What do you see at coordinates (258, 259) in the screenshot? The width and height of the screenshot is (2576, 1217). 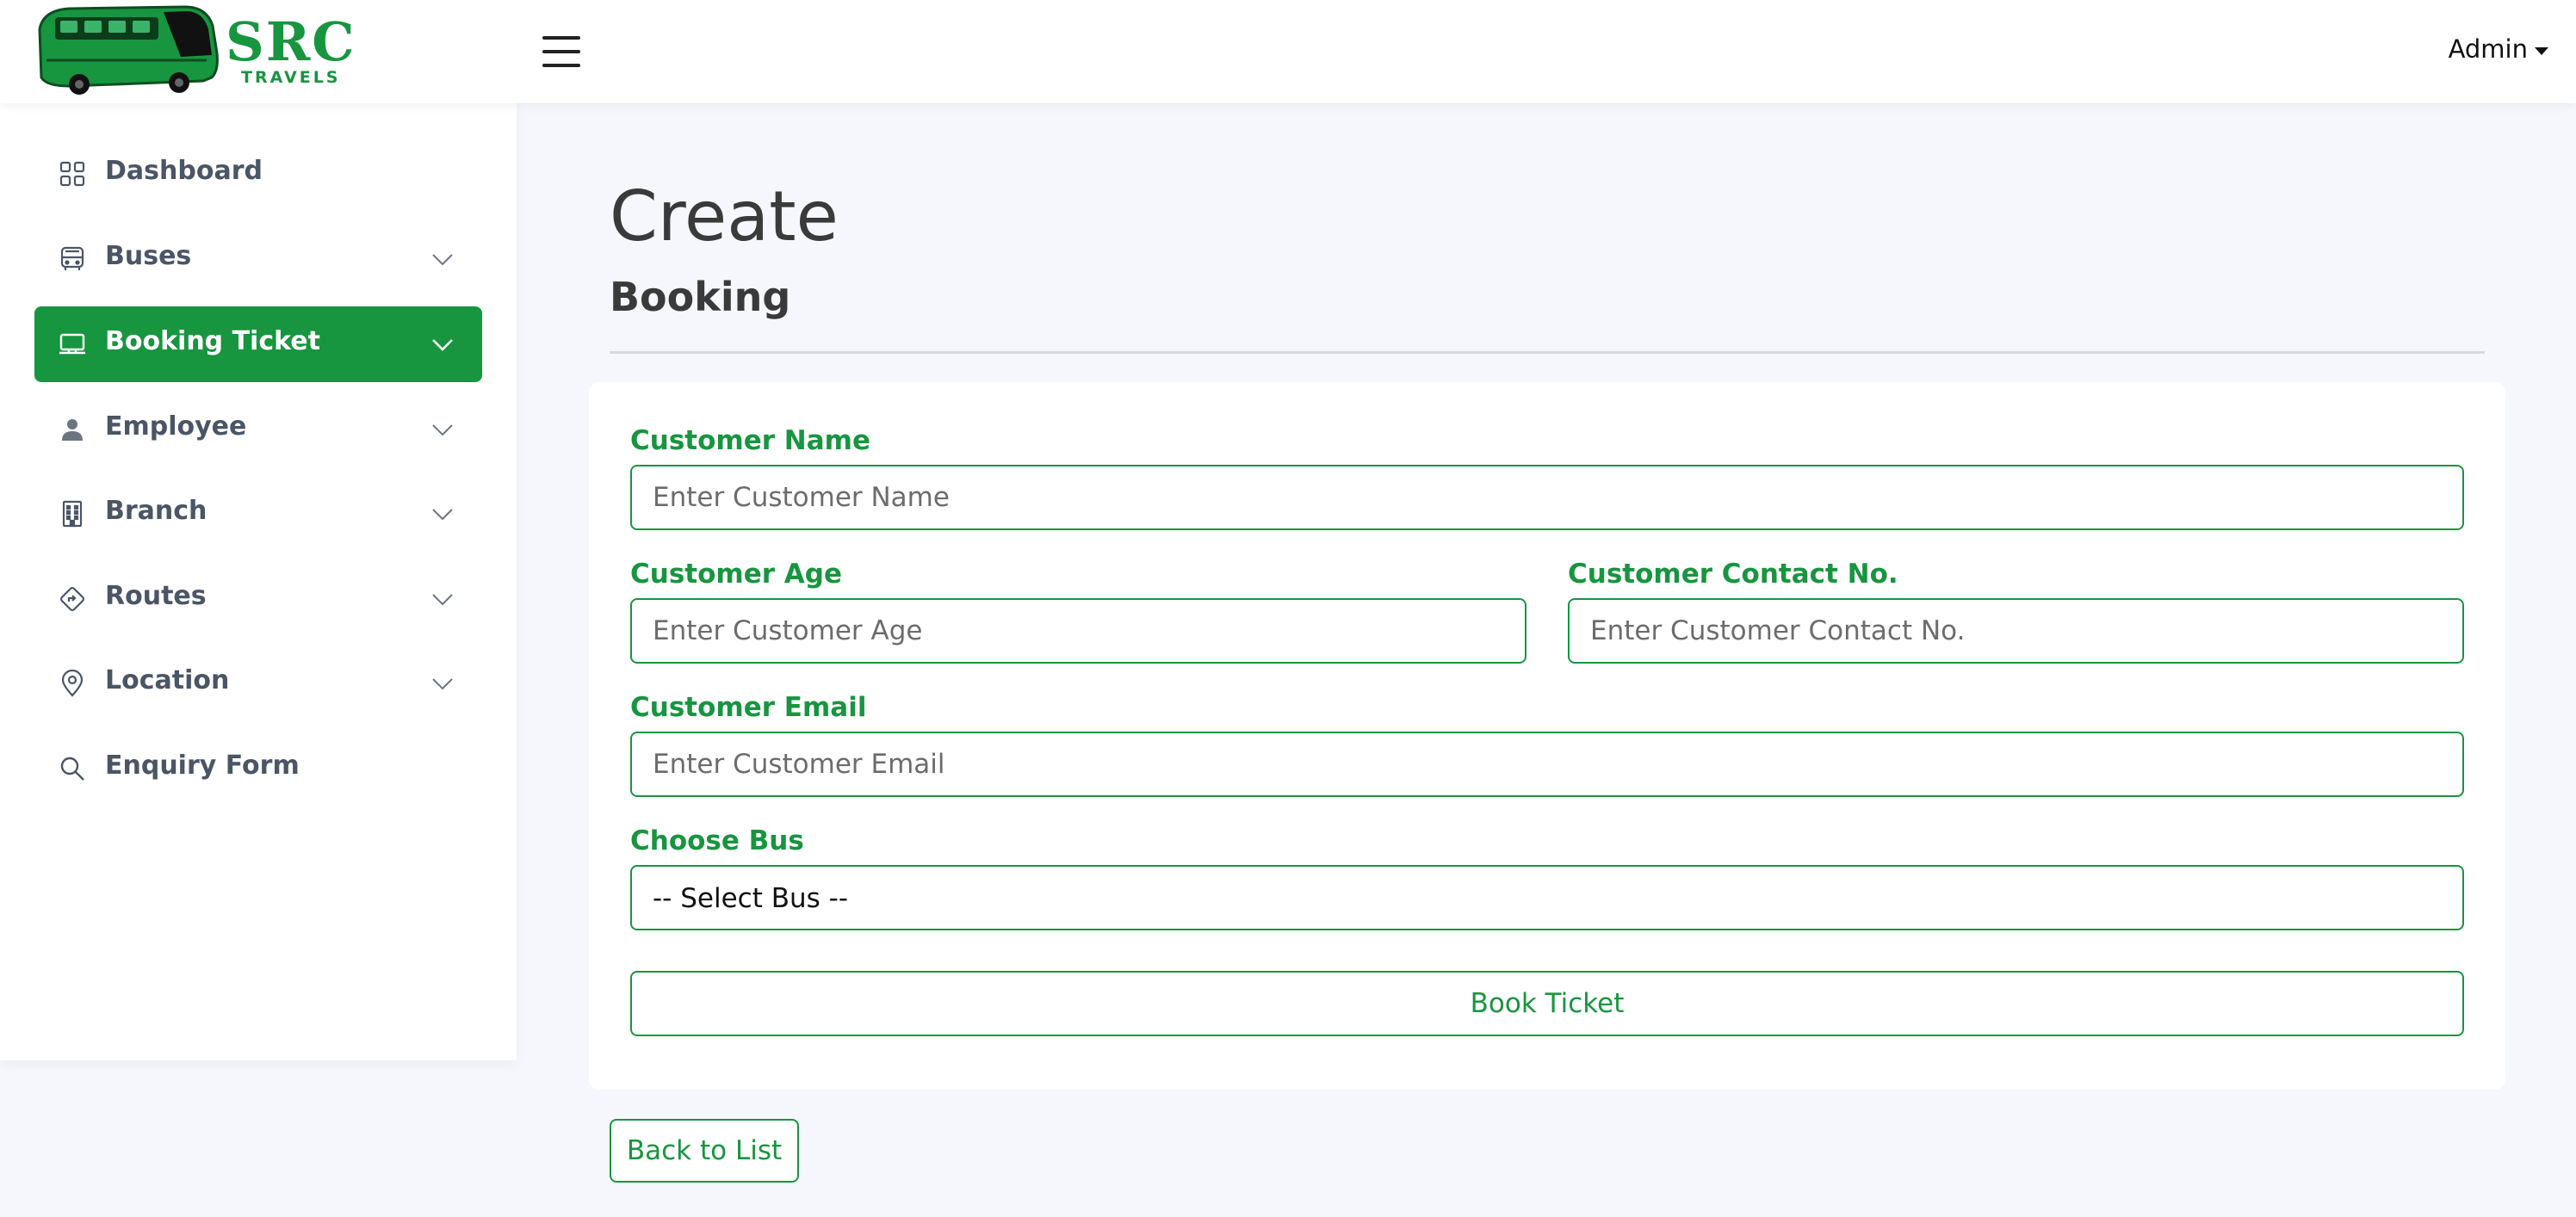 I see `sidebar-item-buses: Buses` at bounding box center [258, 259].